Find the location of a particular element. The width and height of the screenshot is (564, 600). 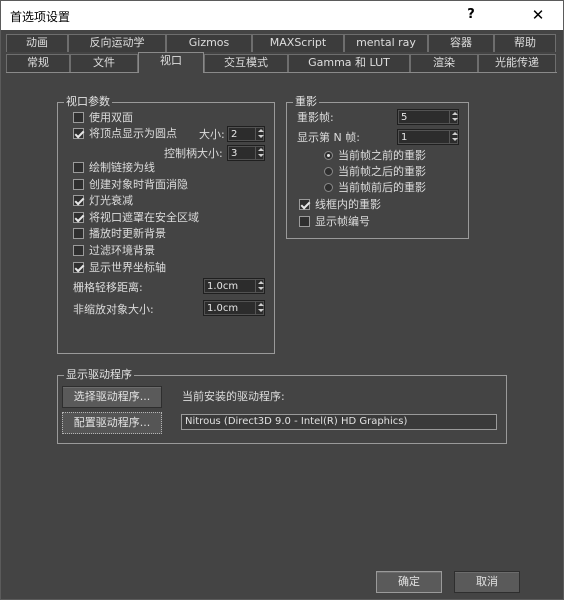

tab-general: 常规 is located at coordinates (38, 63).